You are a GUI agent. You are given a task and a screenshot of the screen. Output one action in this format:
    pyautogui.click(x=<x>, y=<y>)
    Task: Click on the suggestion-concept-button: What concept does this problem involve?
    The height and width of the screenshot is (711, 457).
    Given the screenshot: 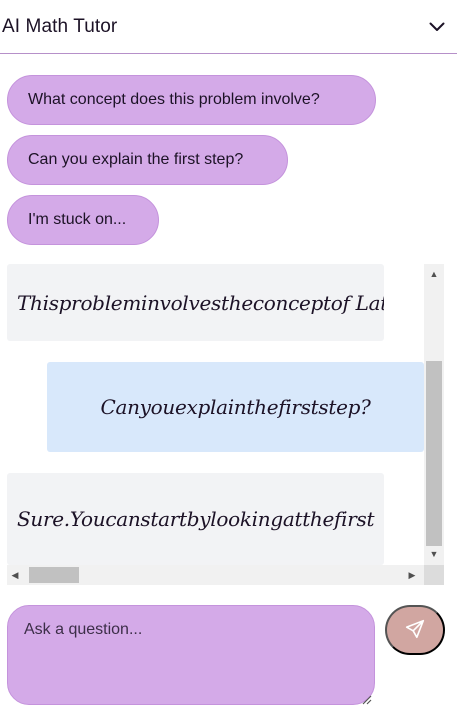 What is the action you would take?
    pyautogui.click(x=191, y=100)
    